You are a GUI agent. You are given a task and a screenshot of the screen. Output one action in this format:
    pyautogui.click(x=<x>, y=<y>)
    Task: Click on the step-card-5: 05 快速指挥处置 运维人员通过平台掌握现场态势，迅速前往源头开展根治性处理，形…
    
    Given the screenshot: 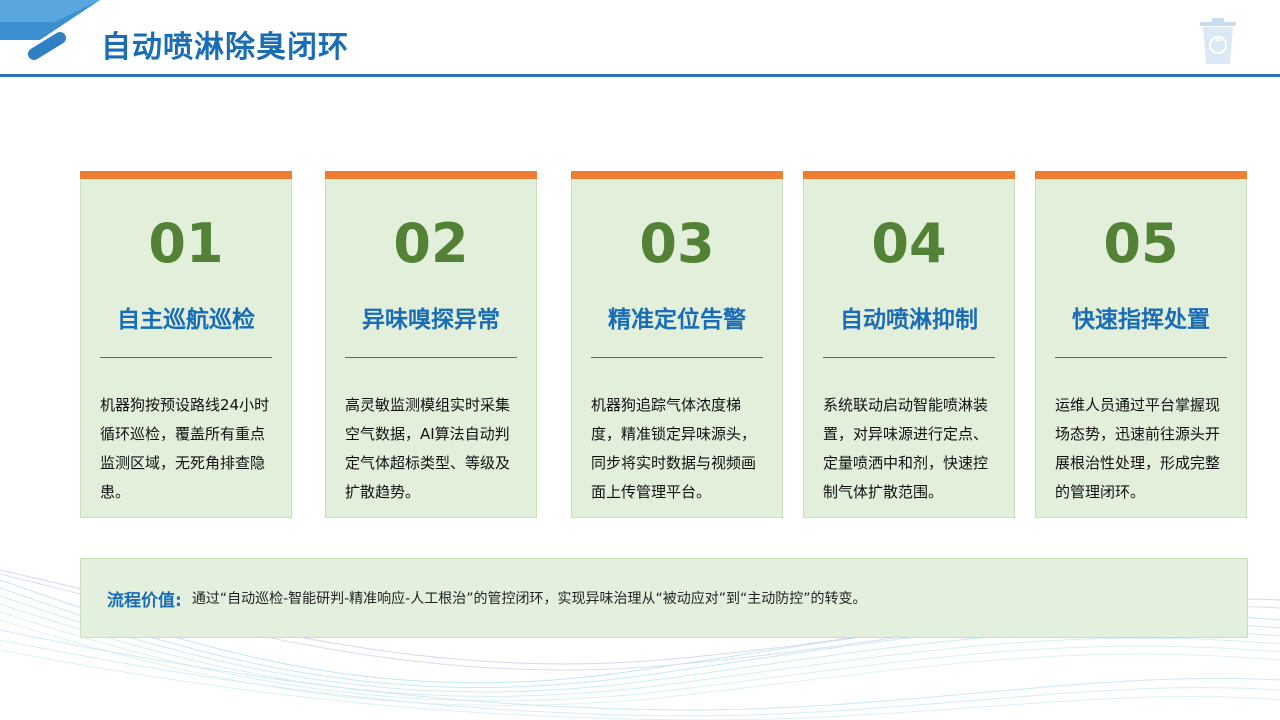 What is the action you would take?
    pyautogui.click(x=1141, y=344)
    